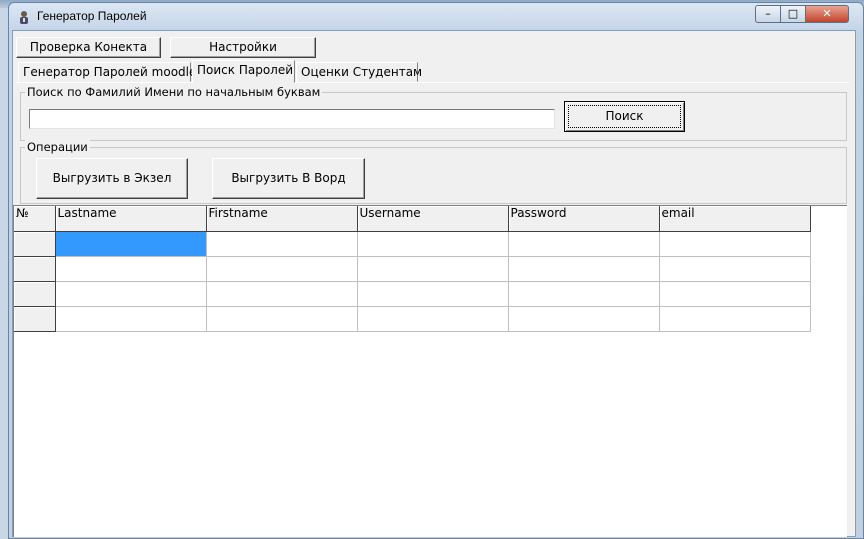 The image size is (864, 539). Describe the element at coordinates (768, 14) in the screenshot. I see `minimize-button: –` at that location.